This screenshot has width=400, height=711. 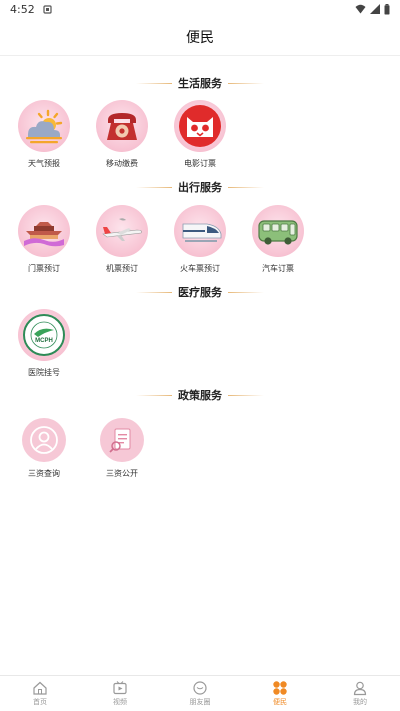 What do you see at coordinates (200, 163) in the screenshot?
I see `tile-label: 电影订票` at bounding box center [200, 163].